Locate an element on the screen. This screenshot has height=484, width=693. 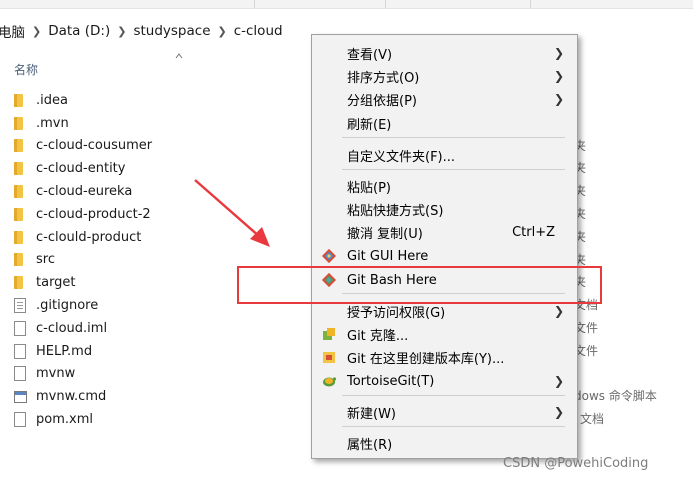
file-name: c-cloud.iml is located at coordinates (72, 328).